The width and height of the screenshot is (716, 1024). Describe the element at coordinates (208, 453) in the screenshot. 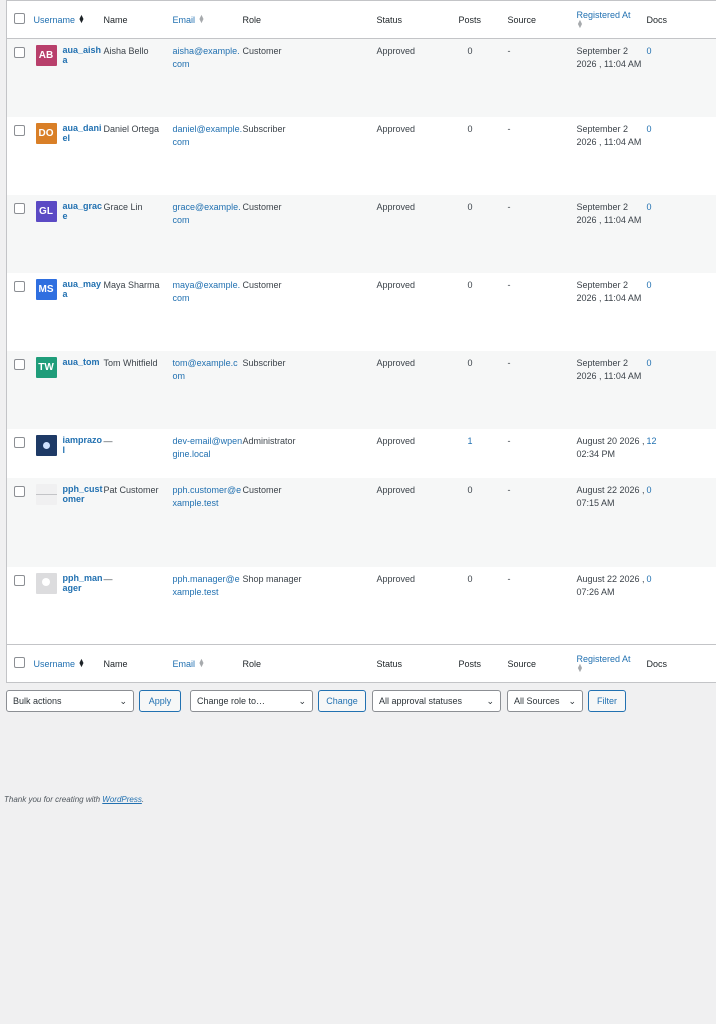

I see `email-link: dev-email@wpengine.local` at that location.